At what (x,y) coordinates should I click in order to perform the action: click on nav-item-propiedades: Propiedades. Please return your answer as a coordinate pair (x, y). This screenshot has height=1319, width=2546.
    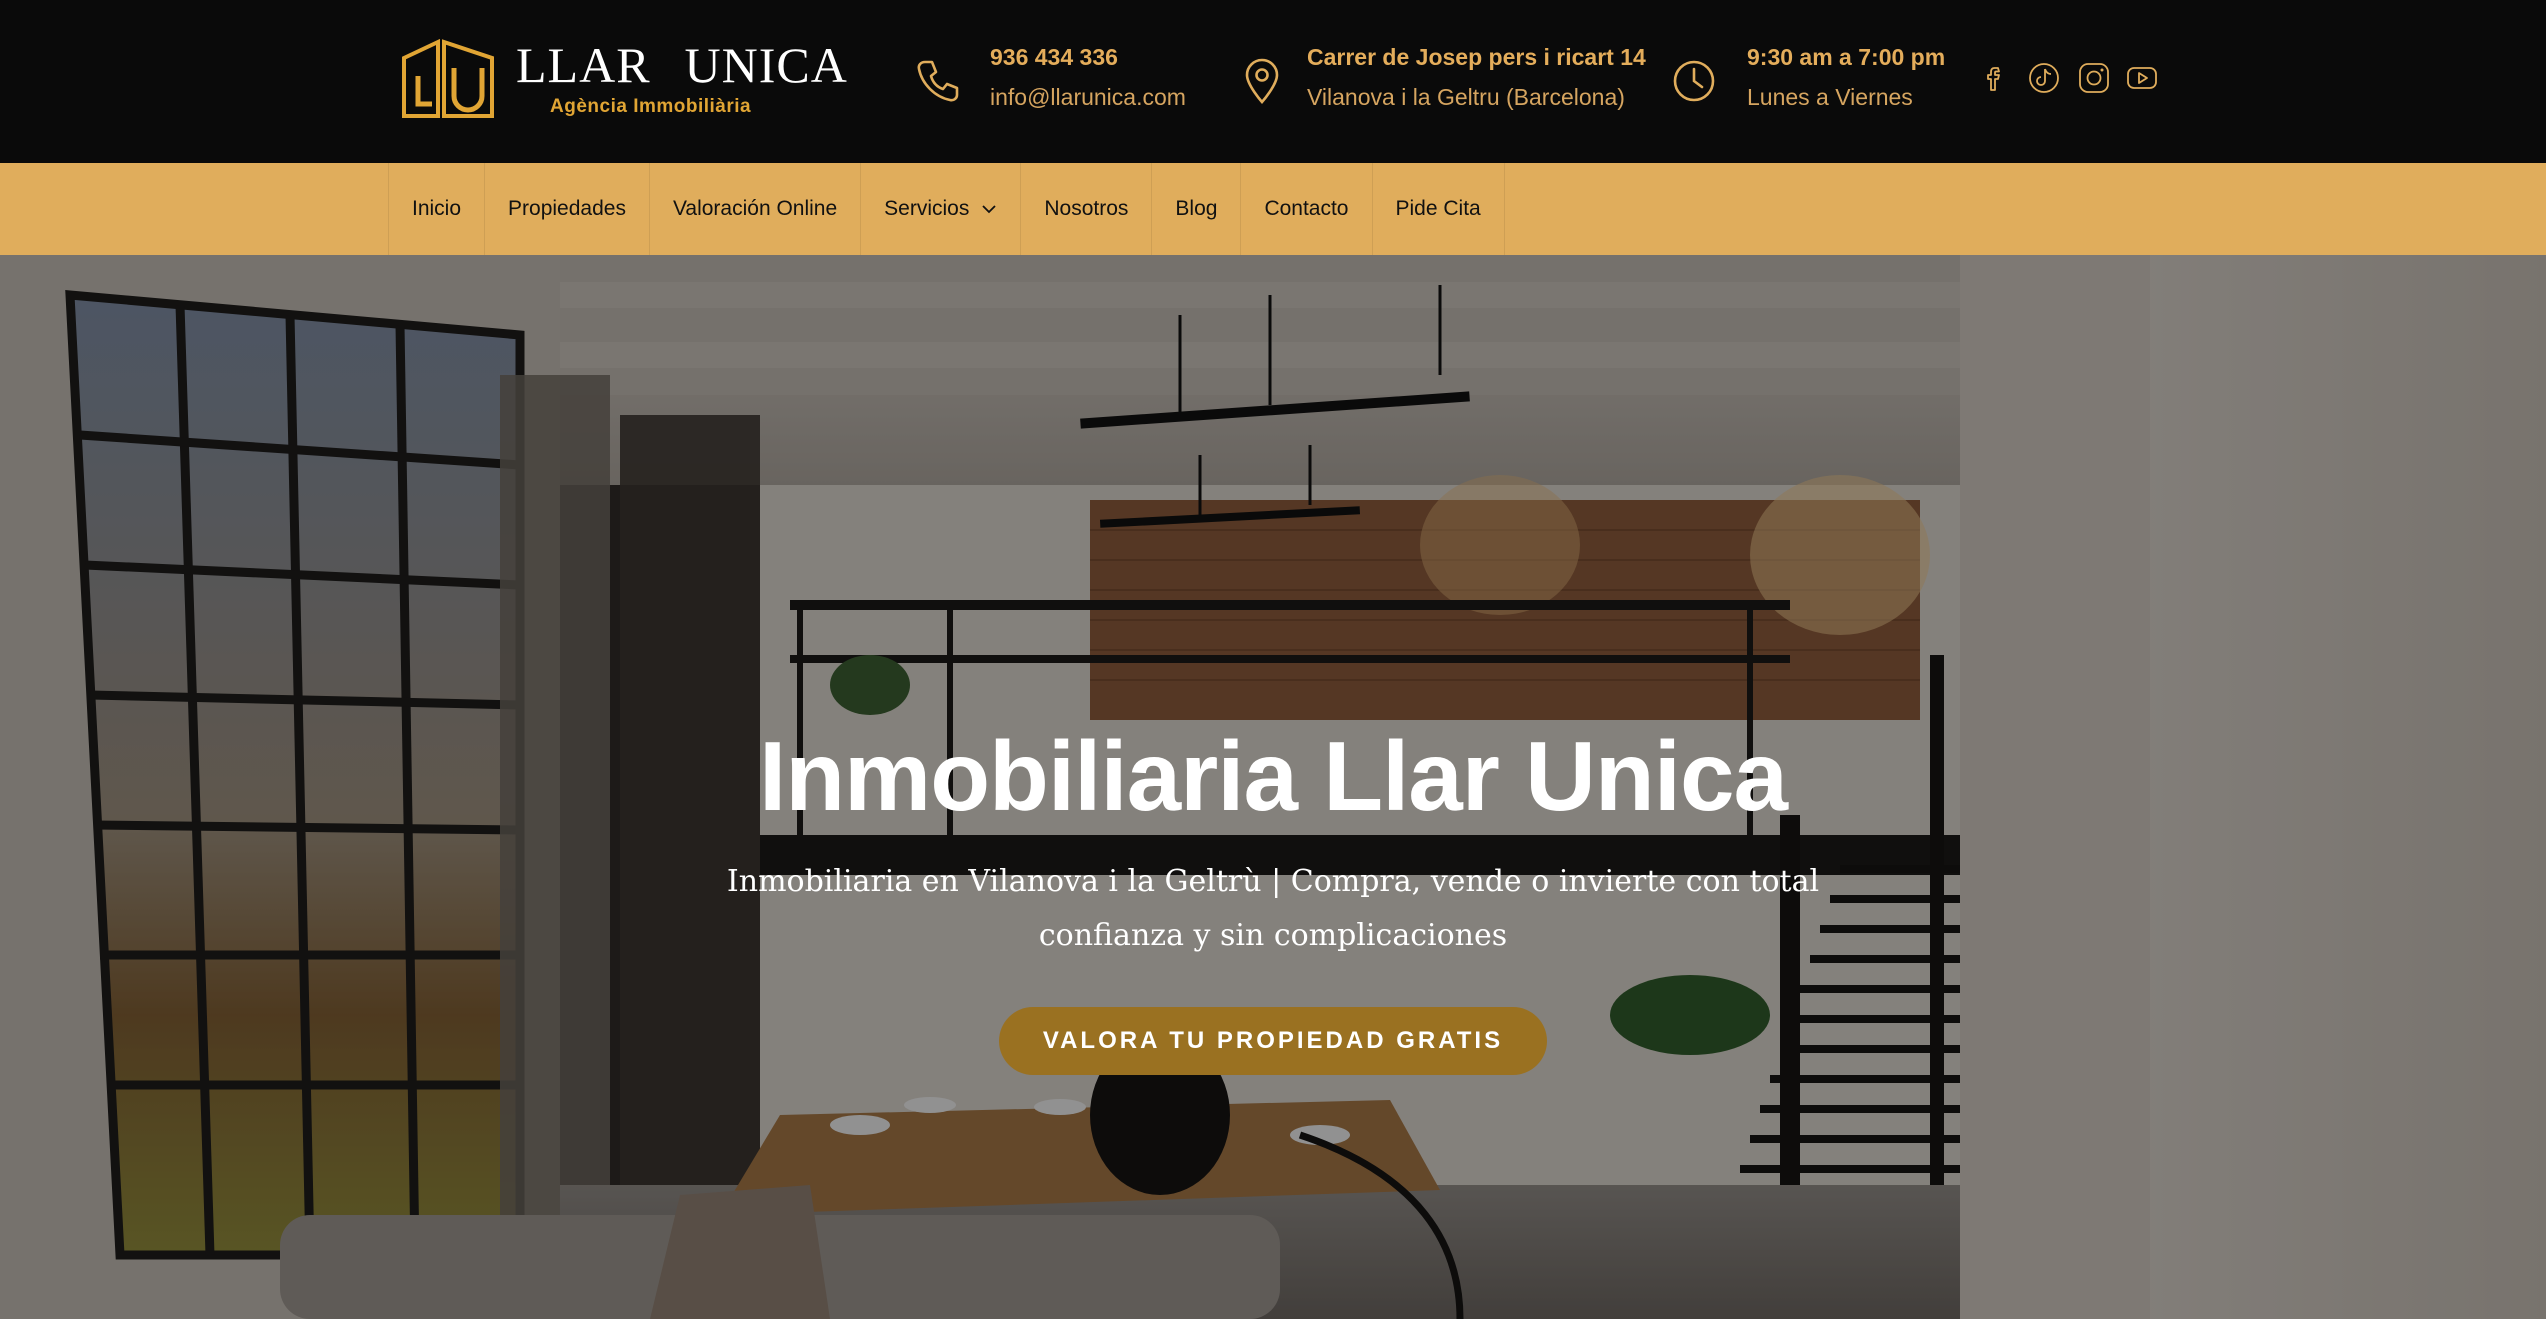
    Looking at the image, I should click on (567, 209).